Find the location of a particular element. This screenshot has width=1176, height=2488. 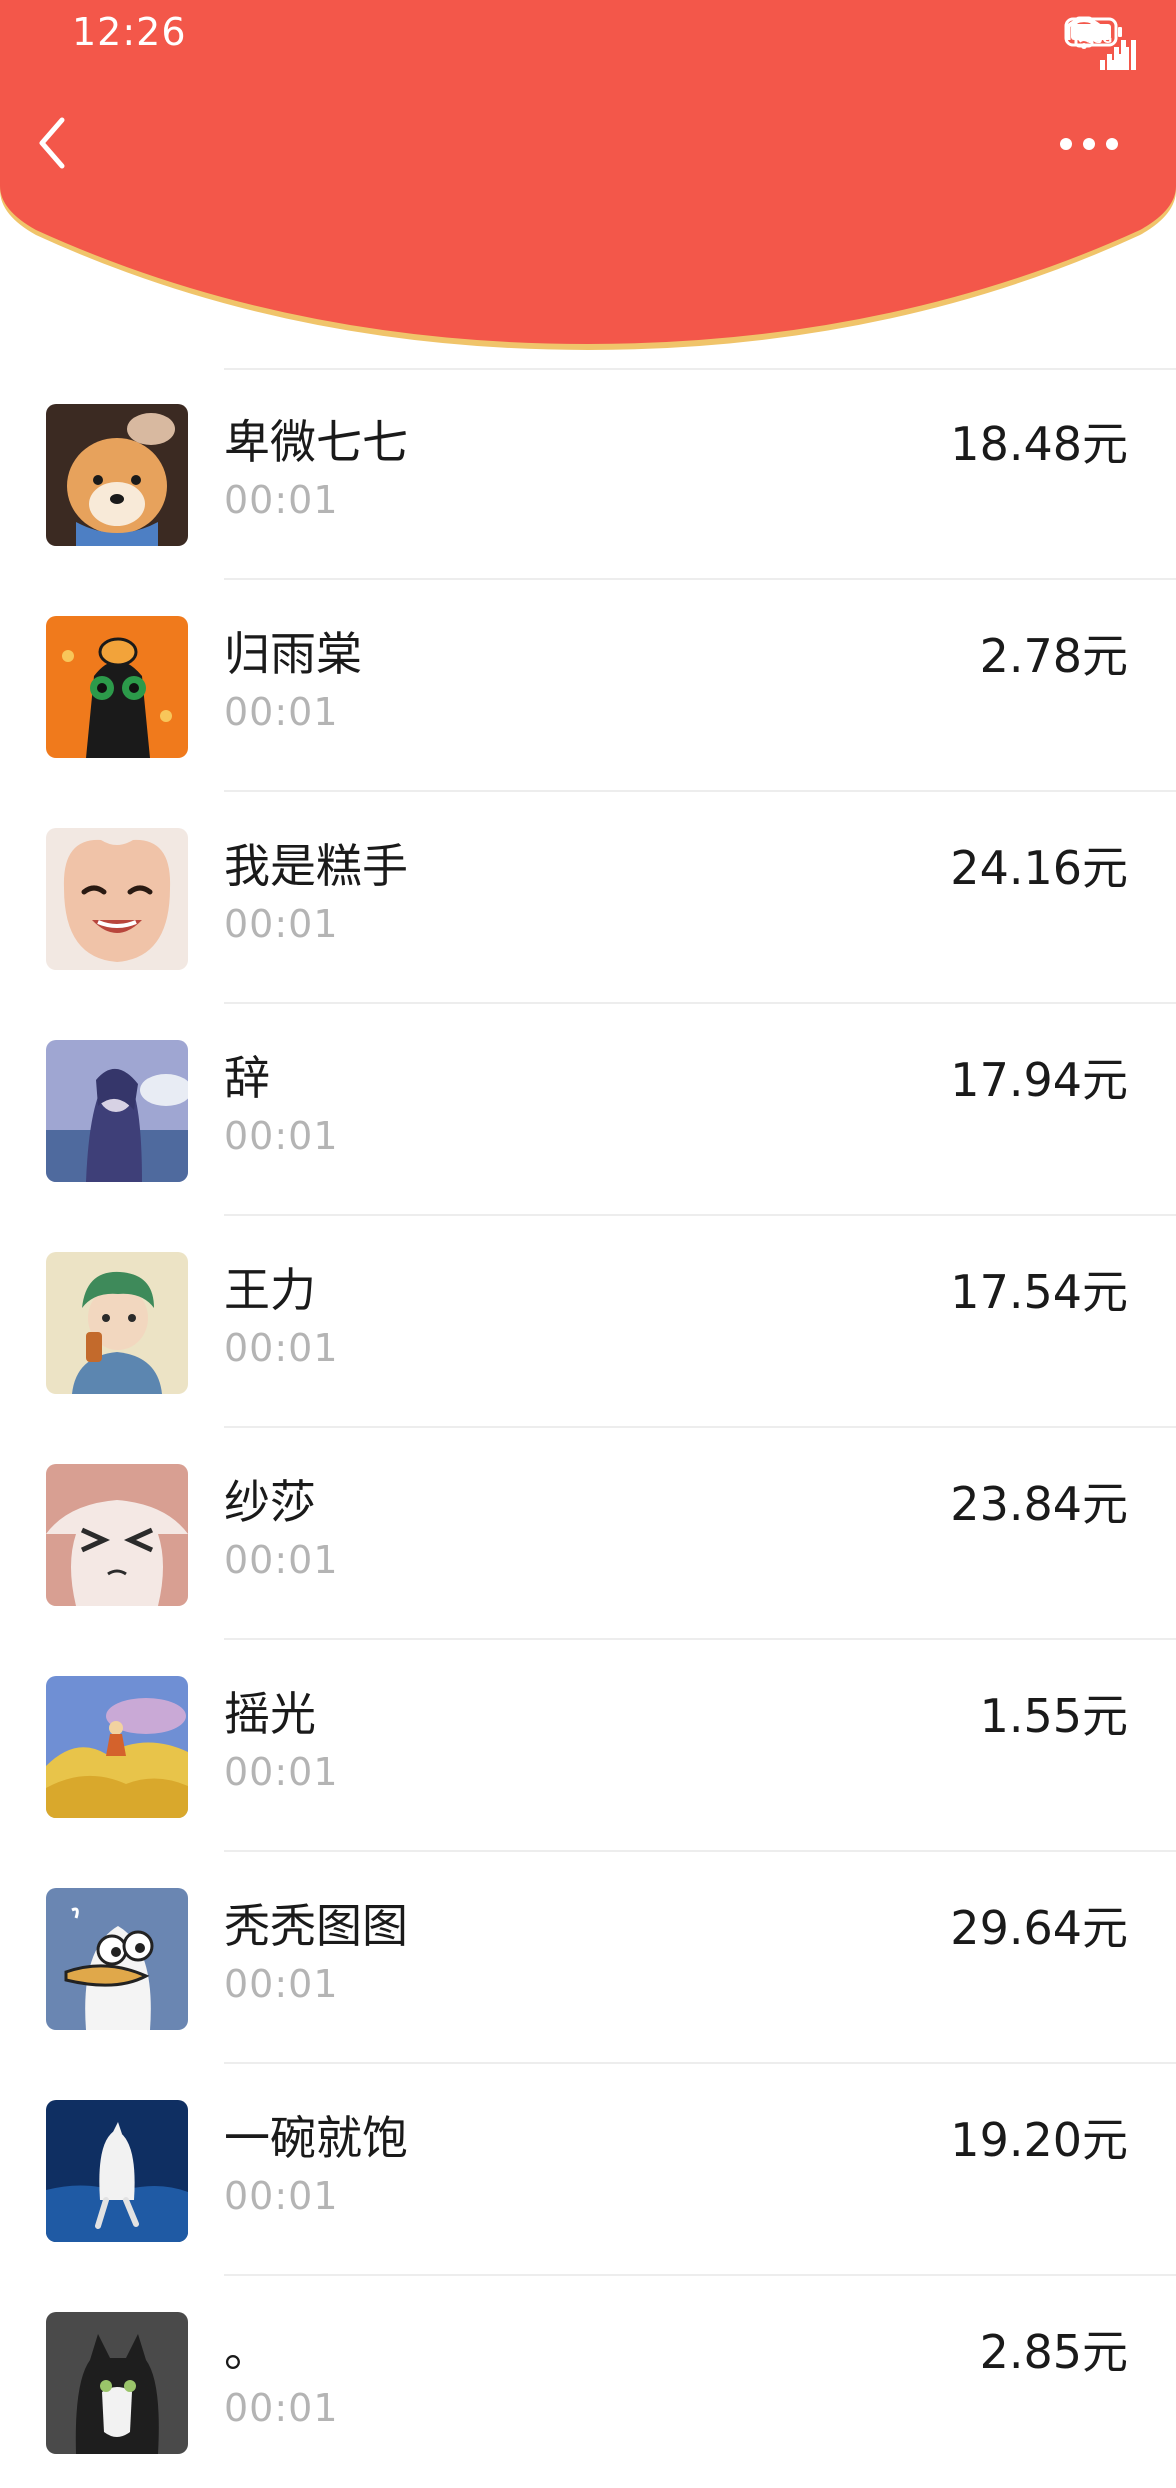

list-item: 卑微七七 00:01 18.48元 is located at coordinates (588, 474).